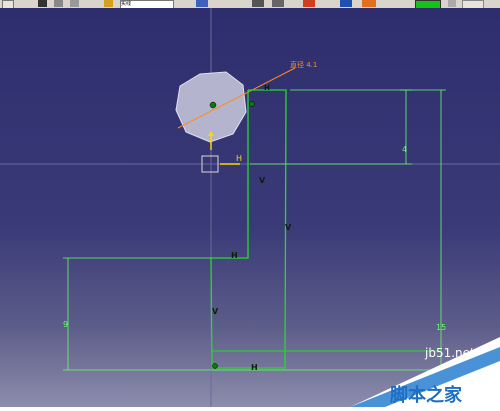 The image size is (500, 411). Describe the element at coordinates (369, 3) in the screenshot. I see `analysis-icon` at that location.